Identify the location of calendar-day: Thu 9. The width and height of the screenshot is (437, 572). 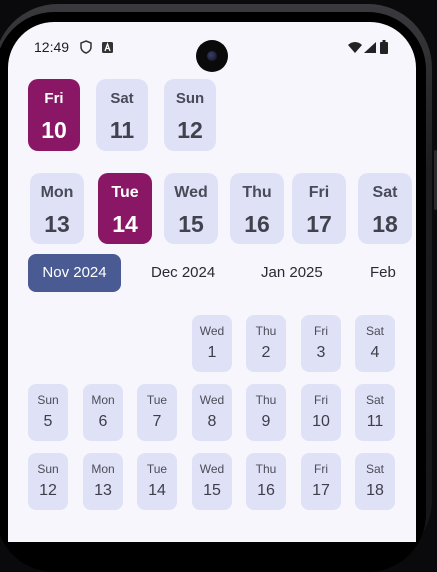
(266, 412).